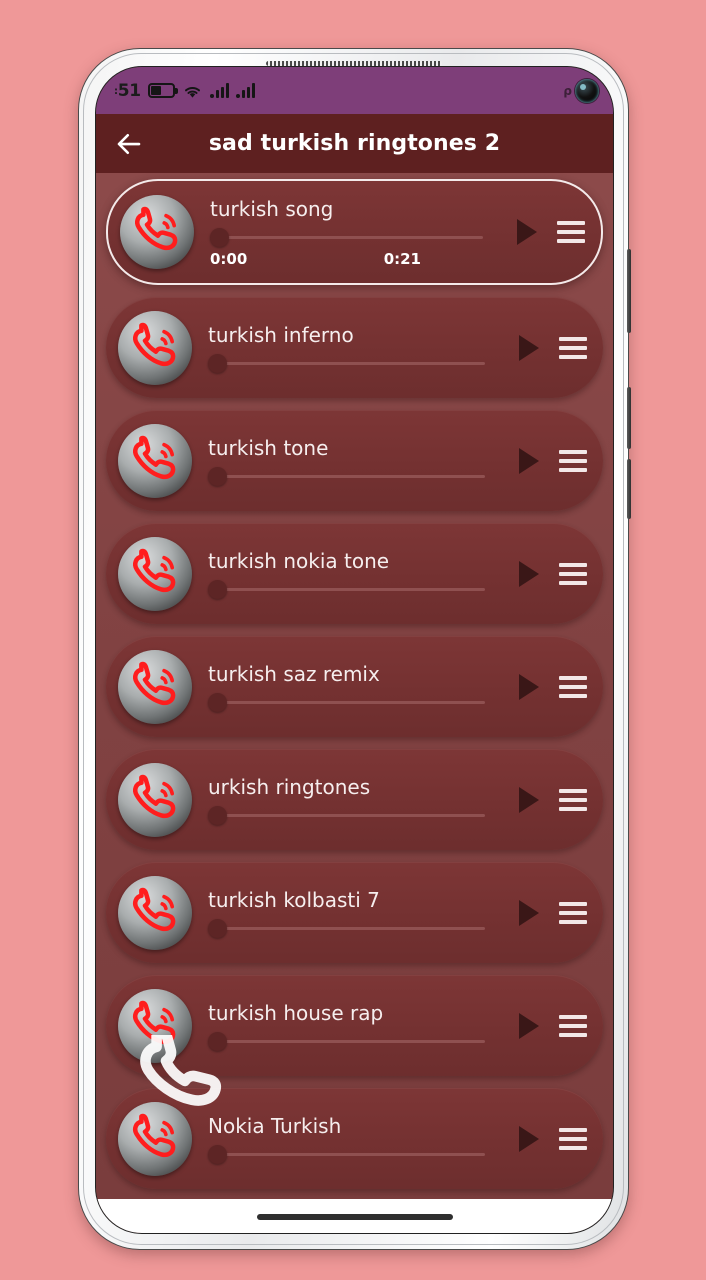 The height and width of the screenshot is (1280, 706). Describe the element at coordinates (629, 489) in the screenshot. I see `volume-down-button` at that location.